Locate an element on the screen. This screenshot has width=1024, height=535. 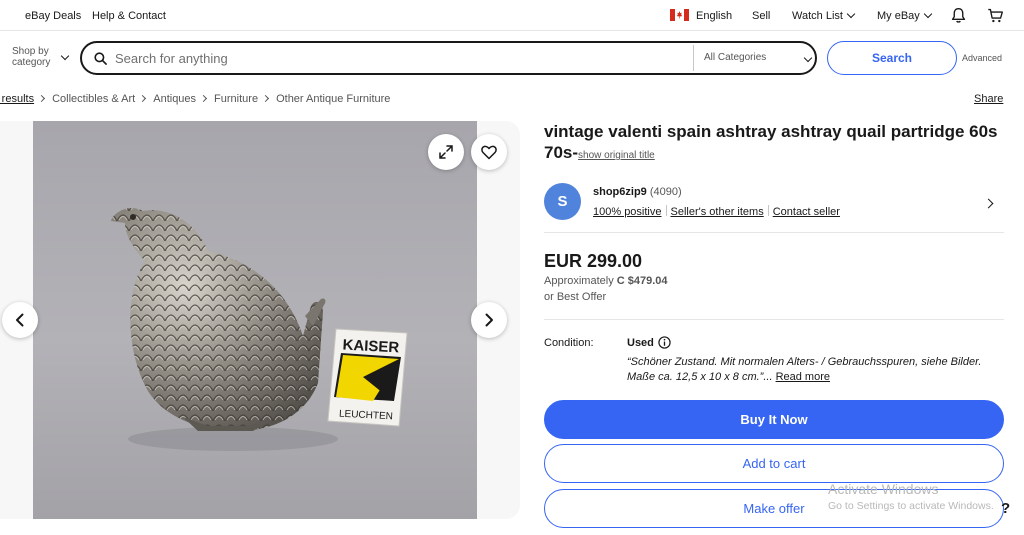
add-to-cart-button: Add to cart is located at coordinates (774, 463).